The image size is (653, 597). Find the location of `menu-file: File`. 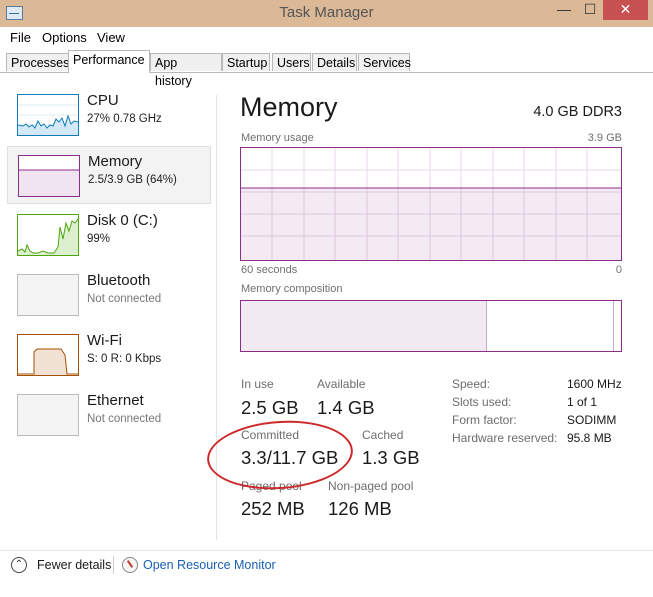

menu-file: File is located at coordinates (20, 37).